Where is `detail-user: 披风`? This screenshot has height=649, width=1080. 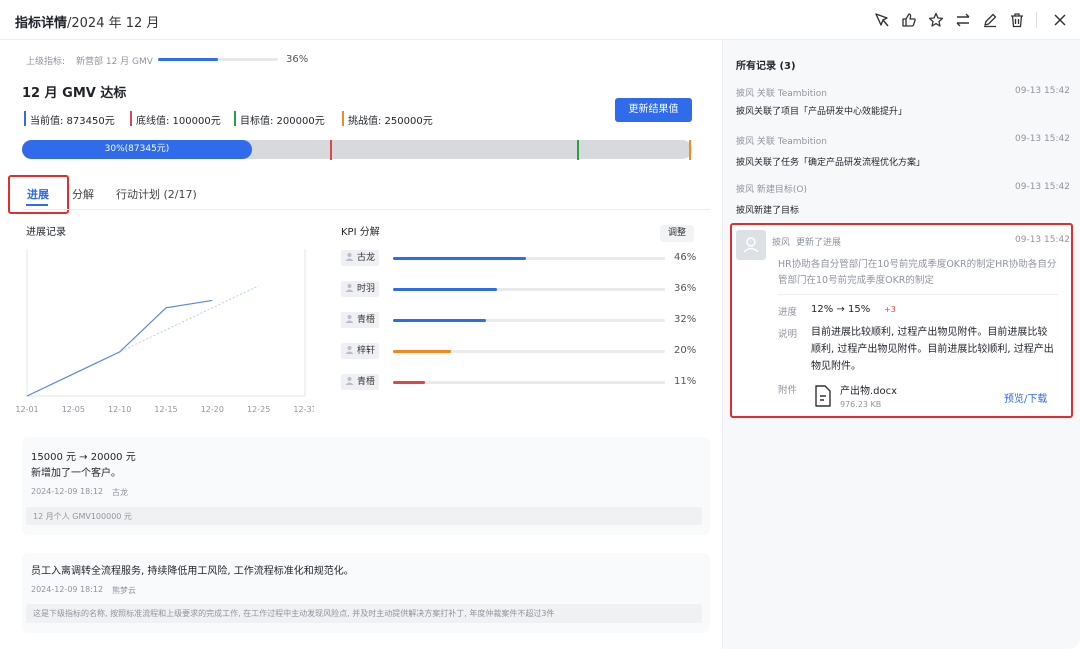
detail-user: 披风 is located at coordinates (781, 243).